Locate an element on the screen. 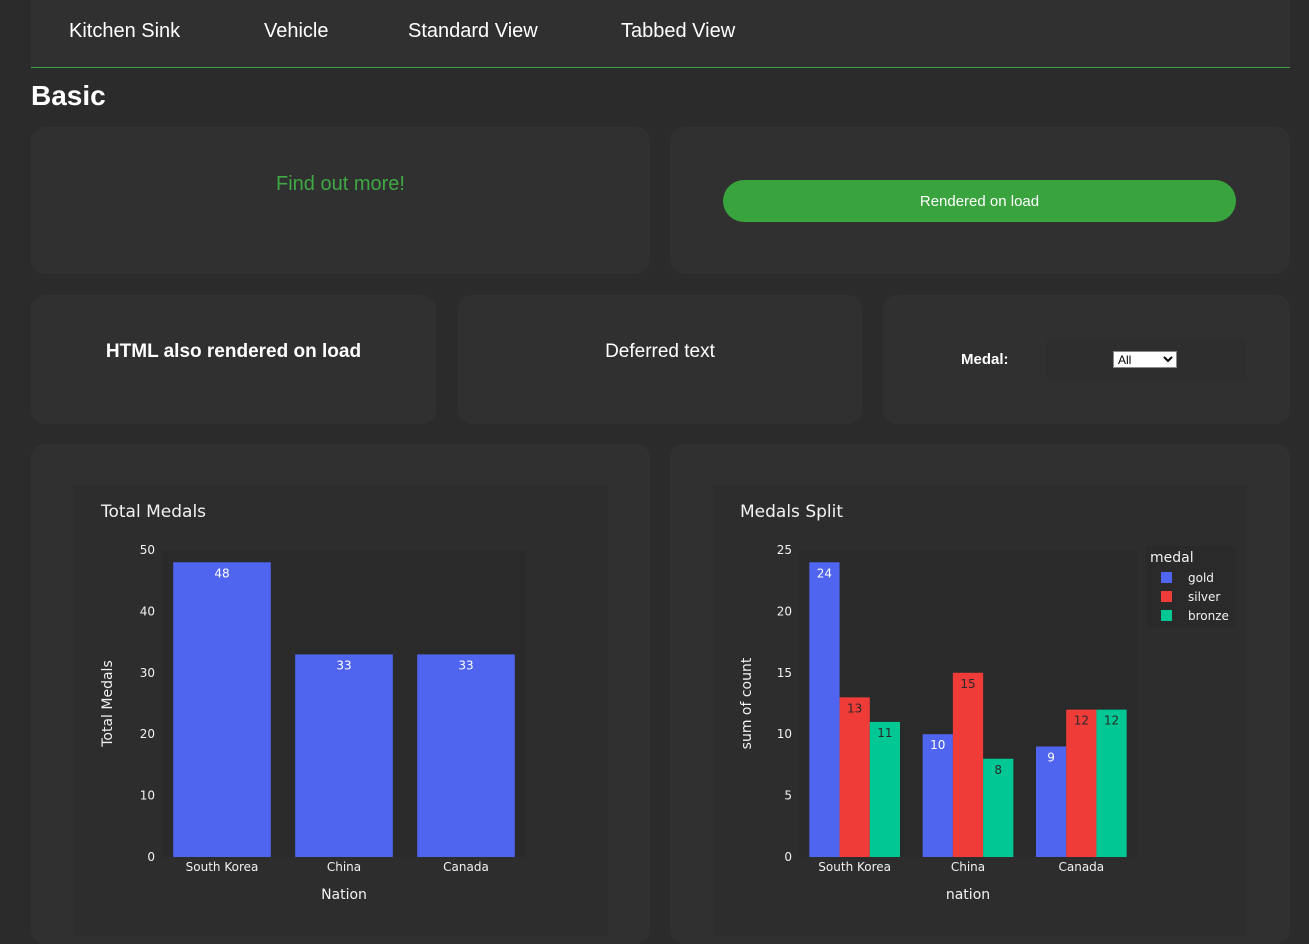 This screenshot has width=1309, height=944. rendered-on-load-card: Rendered on load is located at coordinates (980, 200).